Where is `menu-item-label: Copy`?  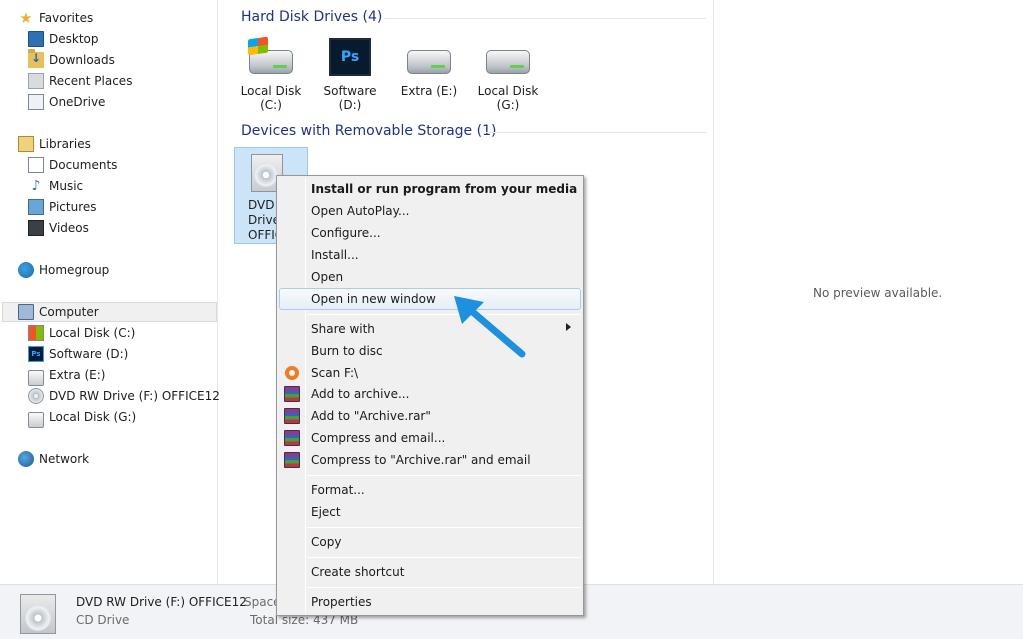
menu-item-label: Copy is located at coordinates (326, 542).